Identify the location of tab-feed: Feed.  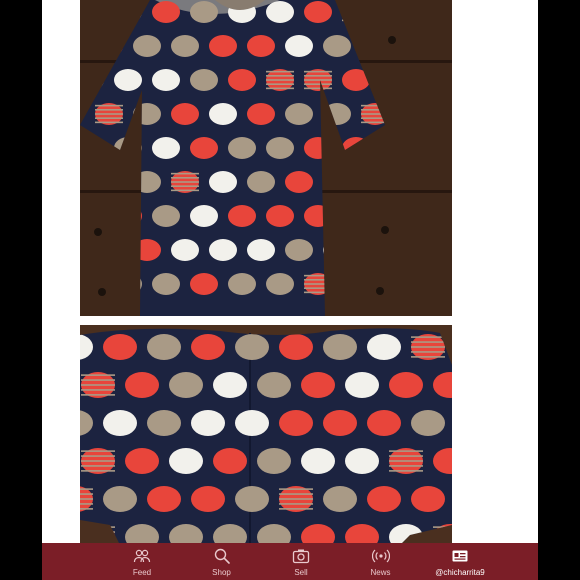
(142, 561).